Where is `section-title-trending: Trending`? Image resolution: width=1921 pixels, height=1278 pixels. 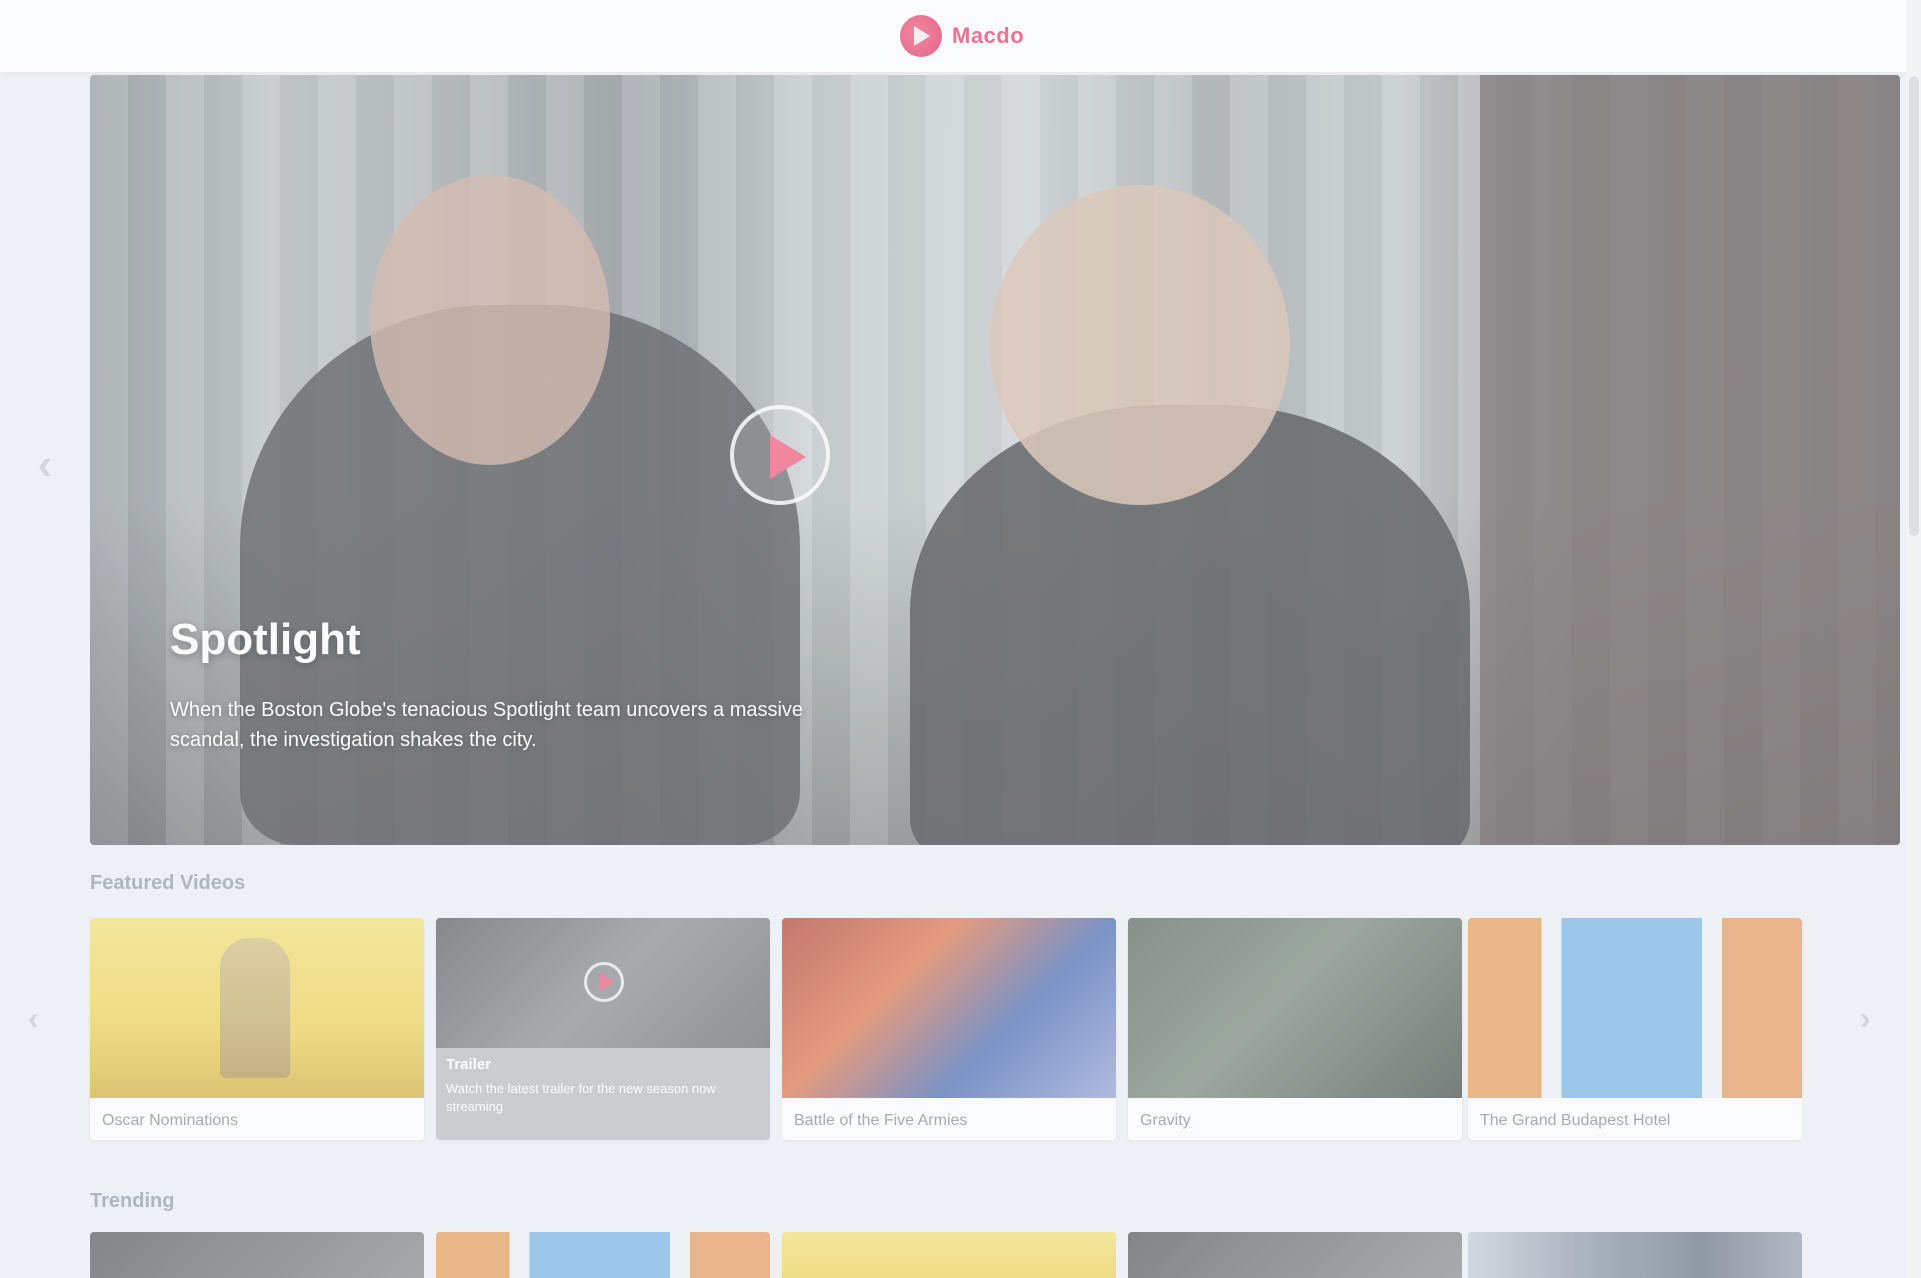 section-title-trending: Trending is located at coordinates (132, 1201).